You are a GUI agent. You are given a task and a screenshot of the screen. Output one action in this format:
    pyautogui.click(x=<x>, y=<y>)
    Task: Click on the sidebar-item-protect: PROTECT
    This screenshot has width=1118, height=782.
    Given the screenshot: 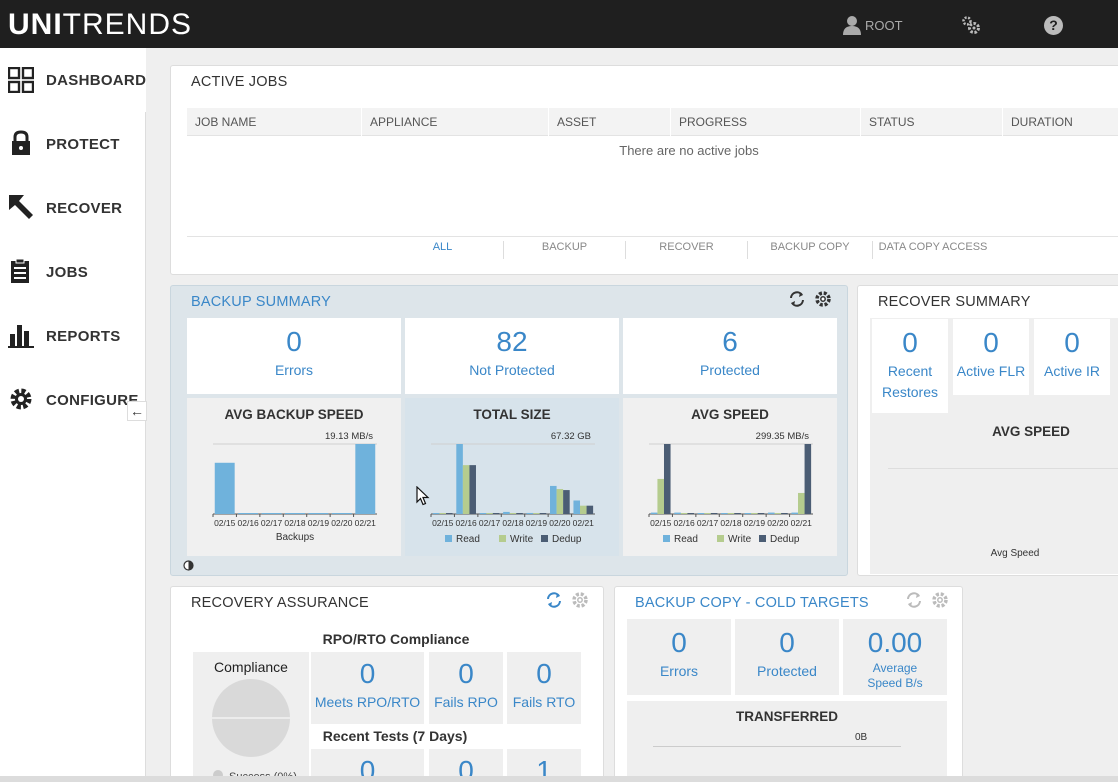 What is the action you would take?
    pyautogui.click(x=73, y=144)
    